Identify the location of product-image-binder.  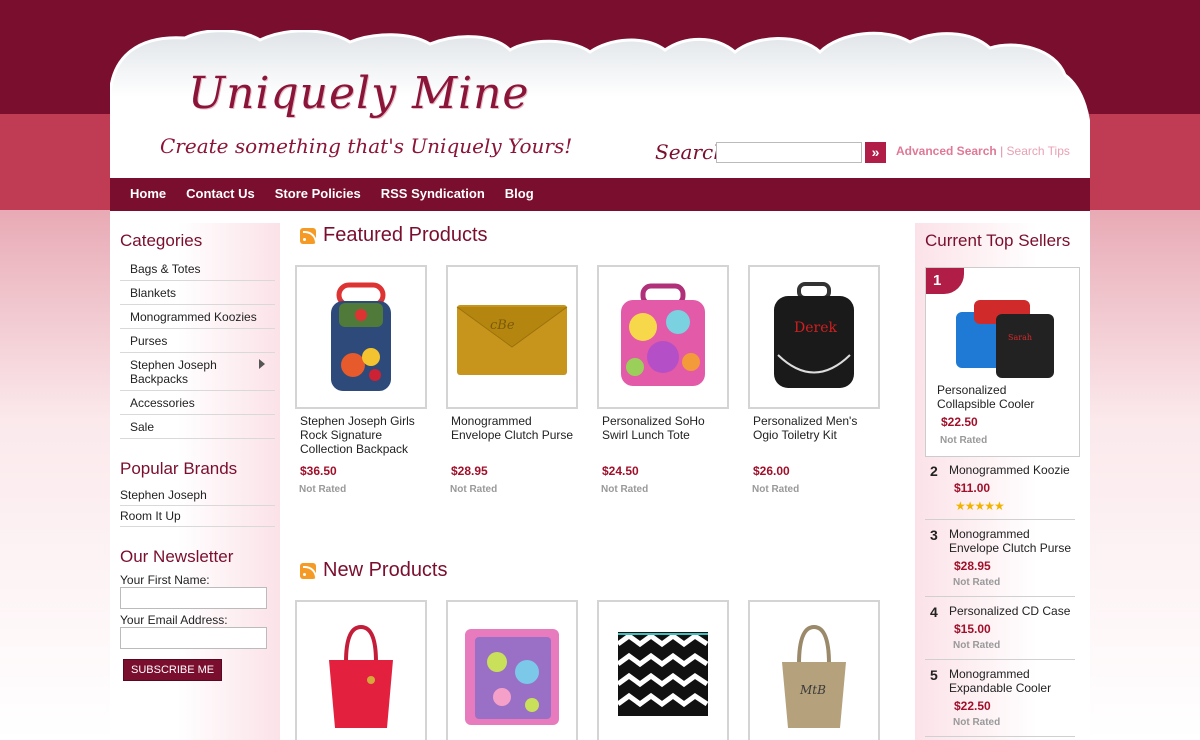
(512, 670).